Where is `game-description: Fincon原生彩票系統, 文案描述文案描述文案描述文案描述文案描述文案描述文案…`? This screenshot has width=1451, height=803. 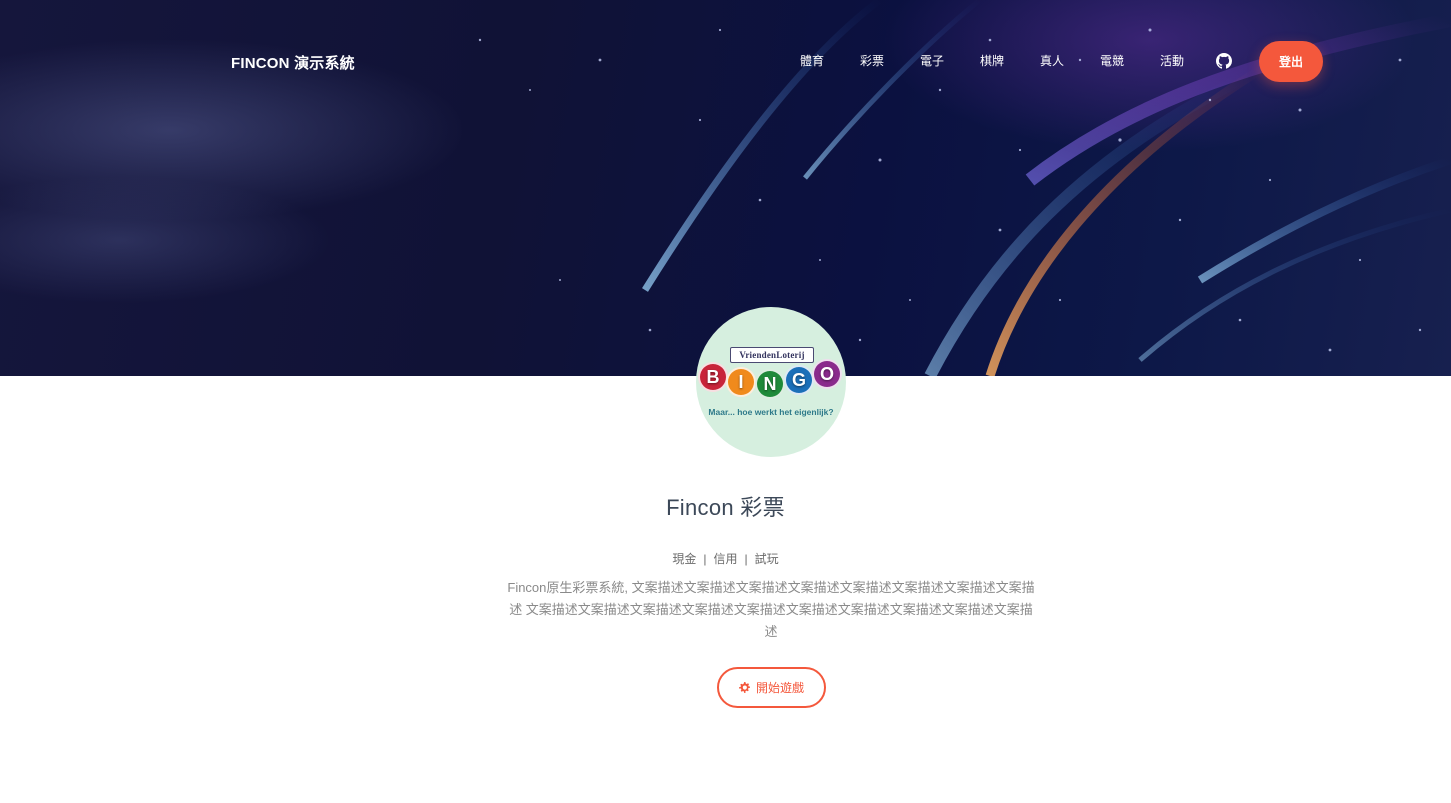 game-description: Fincon原生彩票系統, 文案描述文案描述文案描述文案描述文案描述文案描述文案… is located at coordinates (771, 609).